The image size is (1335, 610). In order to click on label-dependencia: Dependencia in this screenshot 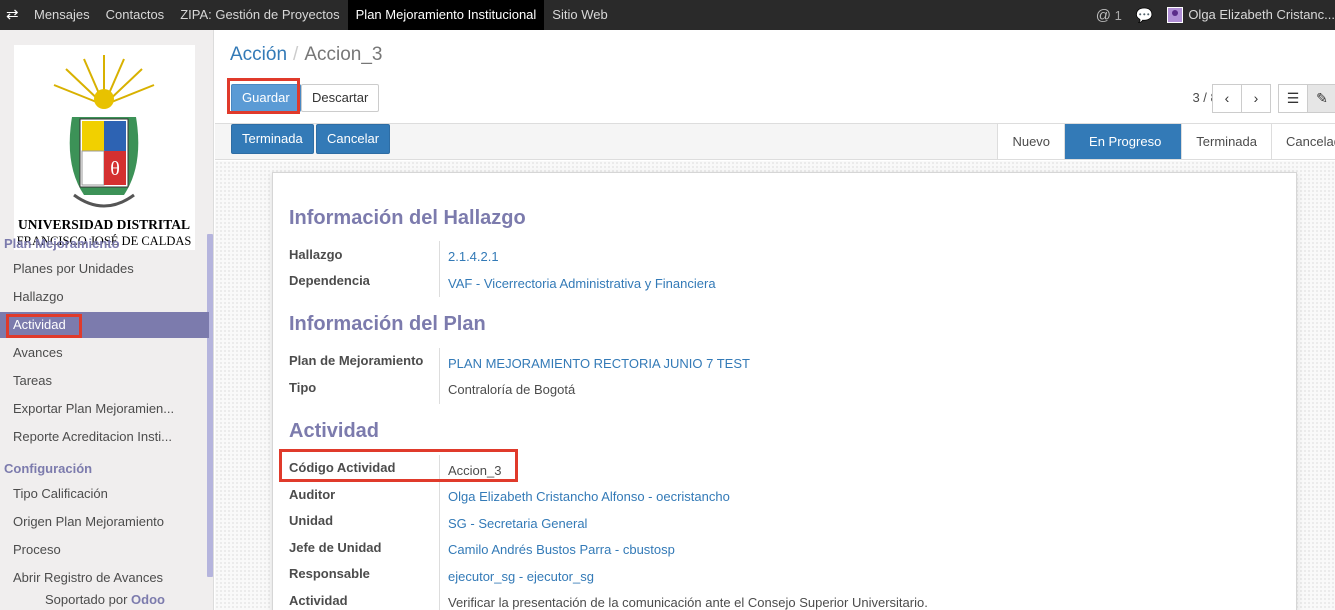, I will do `click(329, 280)`.